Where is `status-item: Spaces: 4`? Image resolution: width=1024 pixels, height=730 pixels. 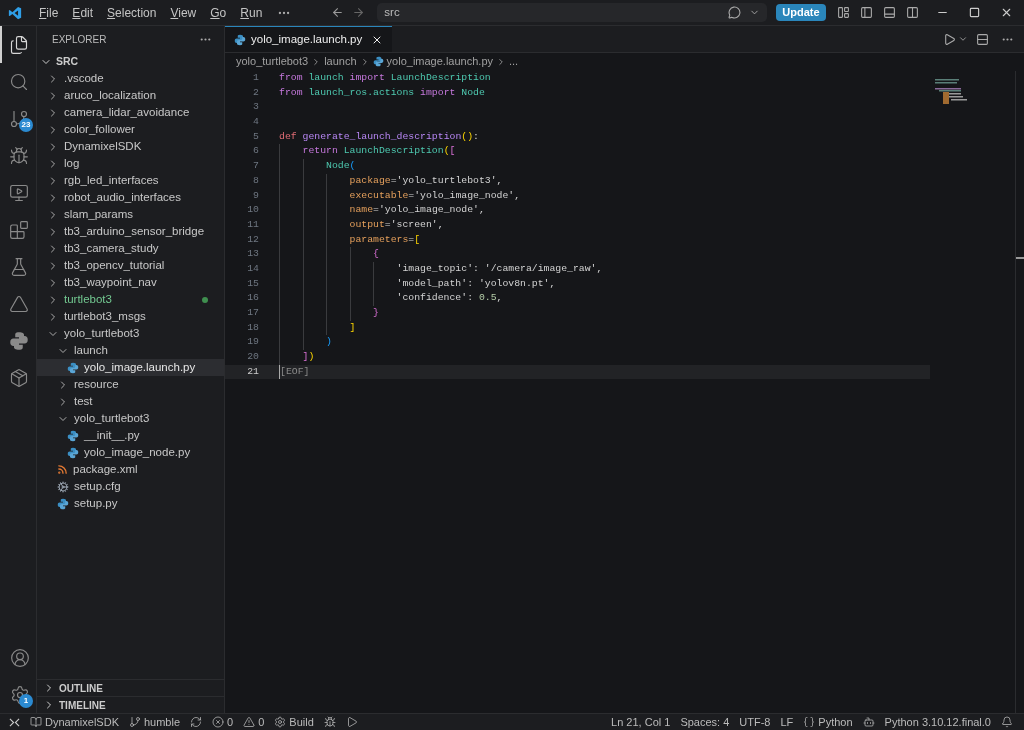 status-item: Spaces: 4 is located at coordinates (705, 721).